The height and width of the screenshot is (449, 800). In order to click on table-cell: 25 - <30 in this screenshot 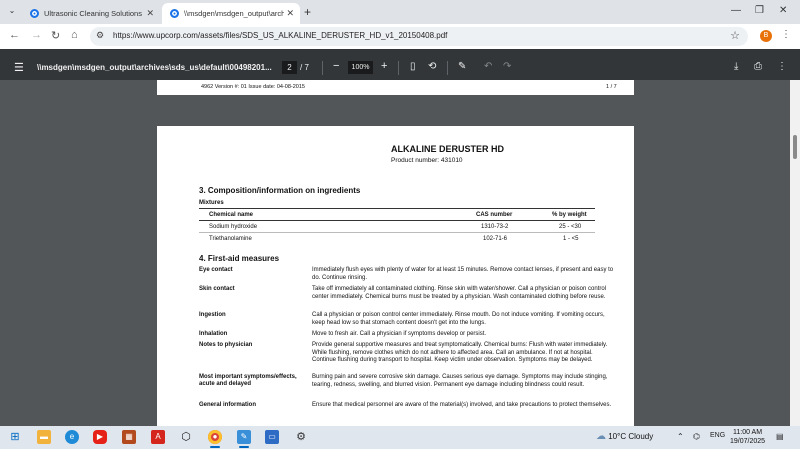, I will do `click(570, 227)`.